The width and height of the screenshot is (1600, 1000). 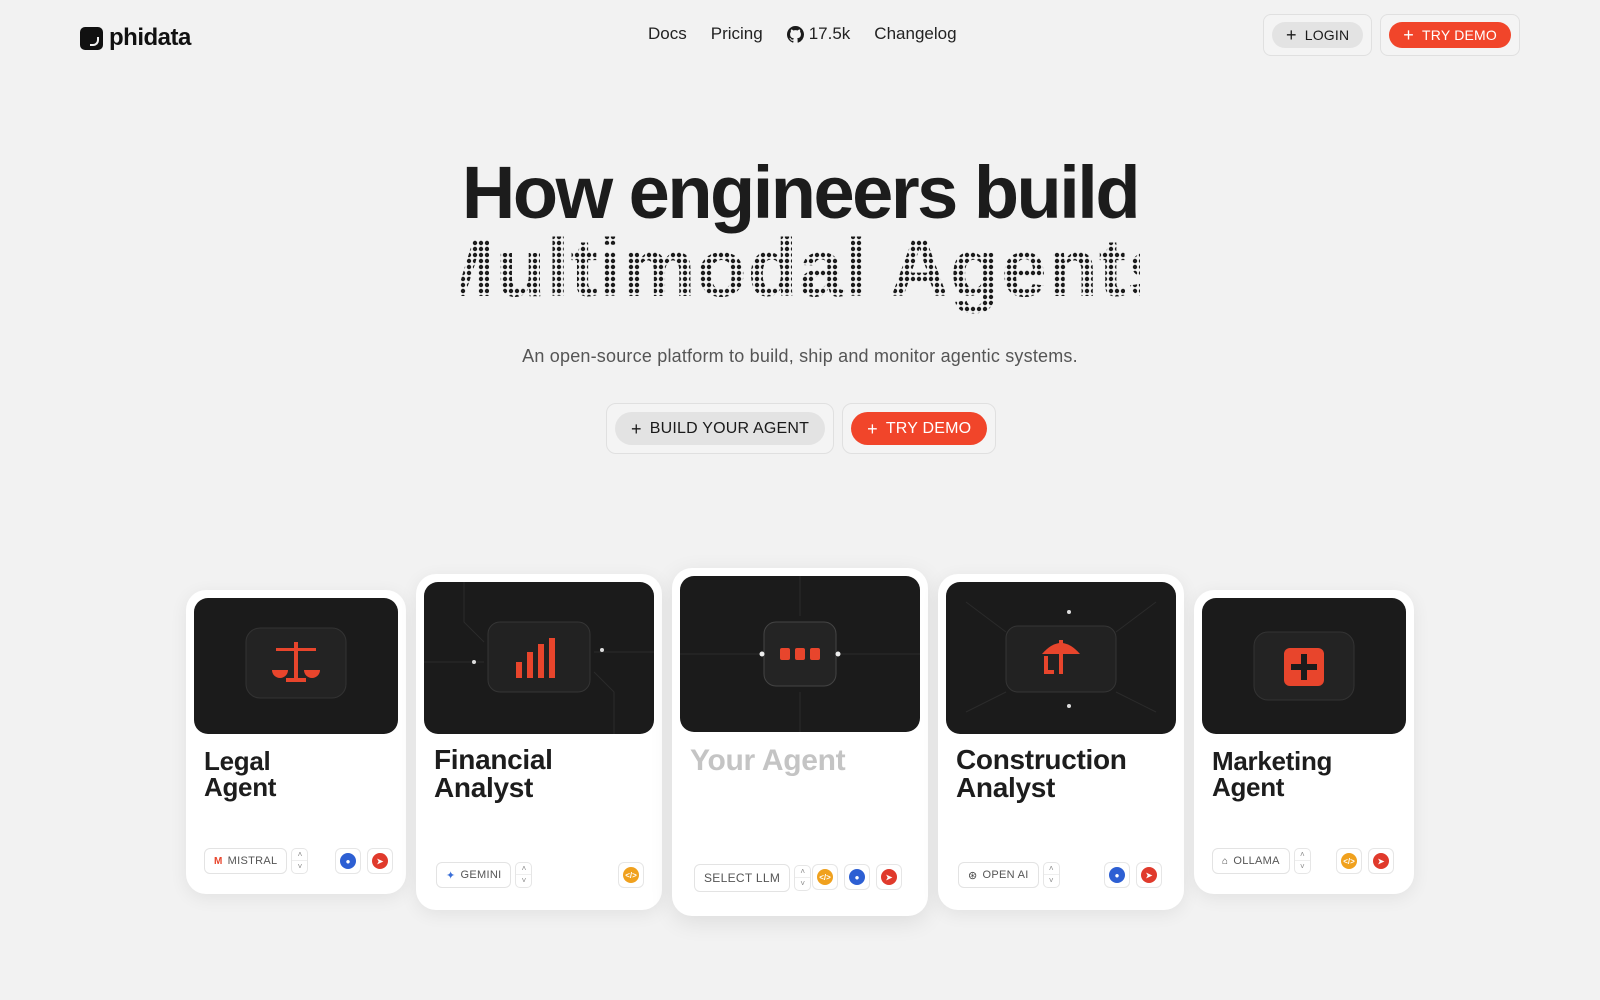 I want to click on hero-dotted-subtitle: Multimodal Agents, so click(x=800, y=276).